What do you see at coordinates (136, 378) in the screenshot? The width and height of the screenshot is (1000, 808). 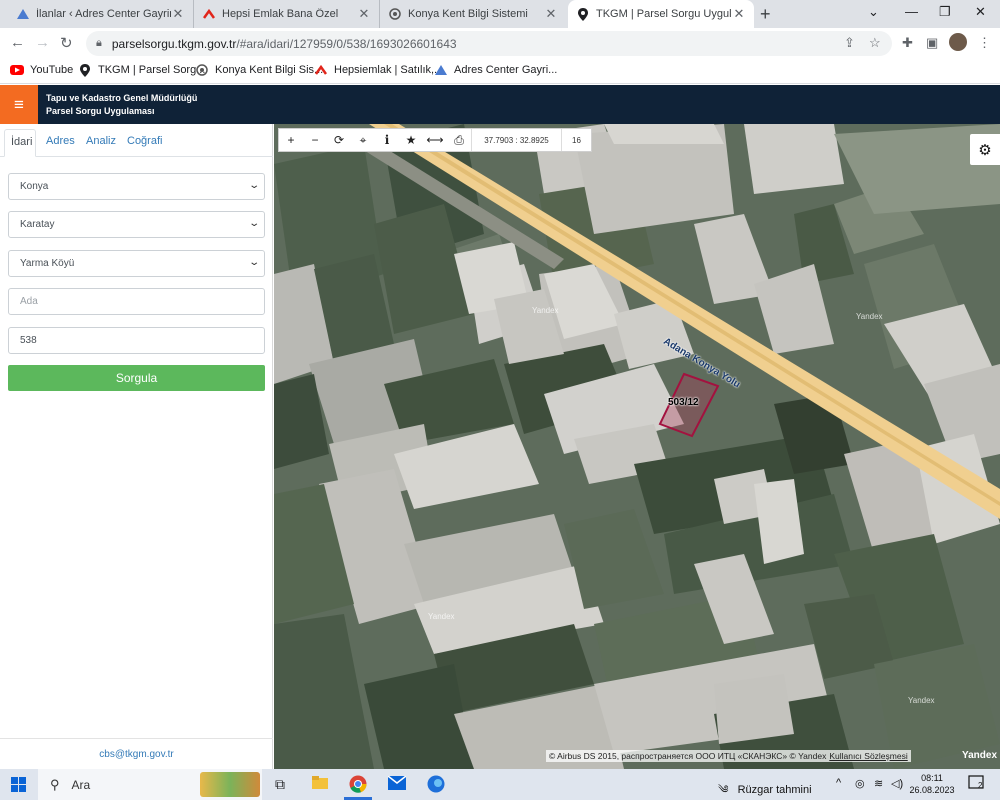 I see `sorgula-button: Sorgula` at bounding box center [136, 378].